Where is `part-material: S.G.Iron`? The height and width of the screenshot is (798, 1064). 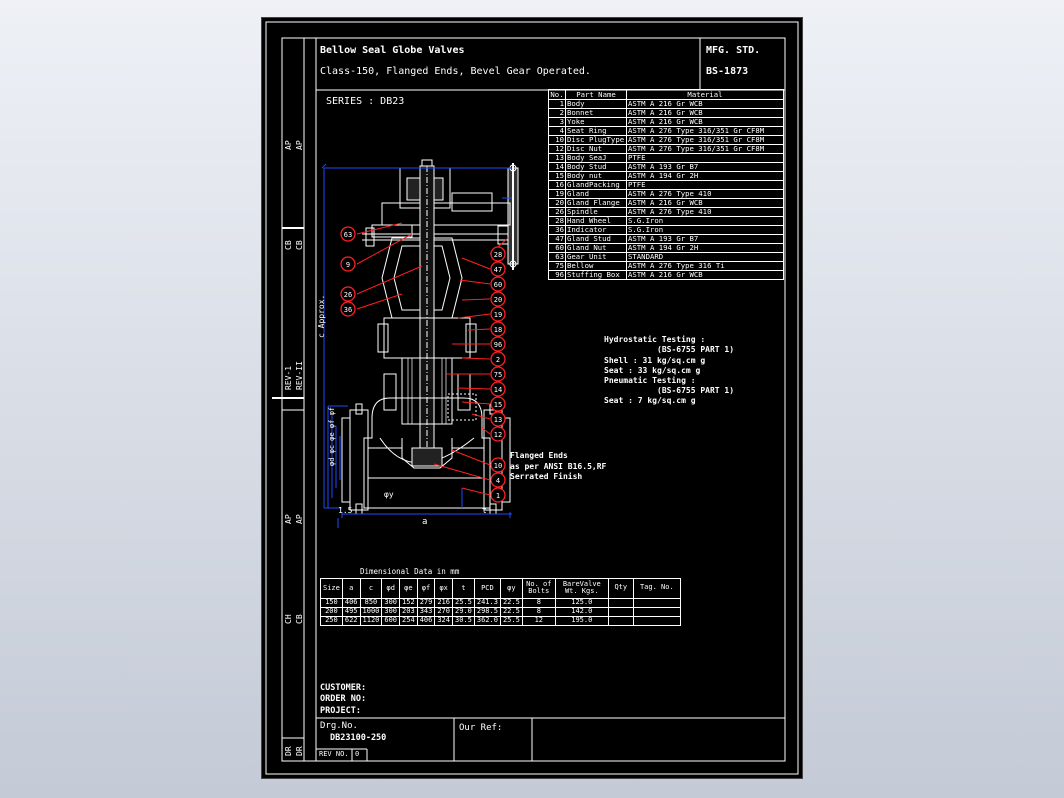 part-material: S.G.Iron is located at coordinates (705, 221).